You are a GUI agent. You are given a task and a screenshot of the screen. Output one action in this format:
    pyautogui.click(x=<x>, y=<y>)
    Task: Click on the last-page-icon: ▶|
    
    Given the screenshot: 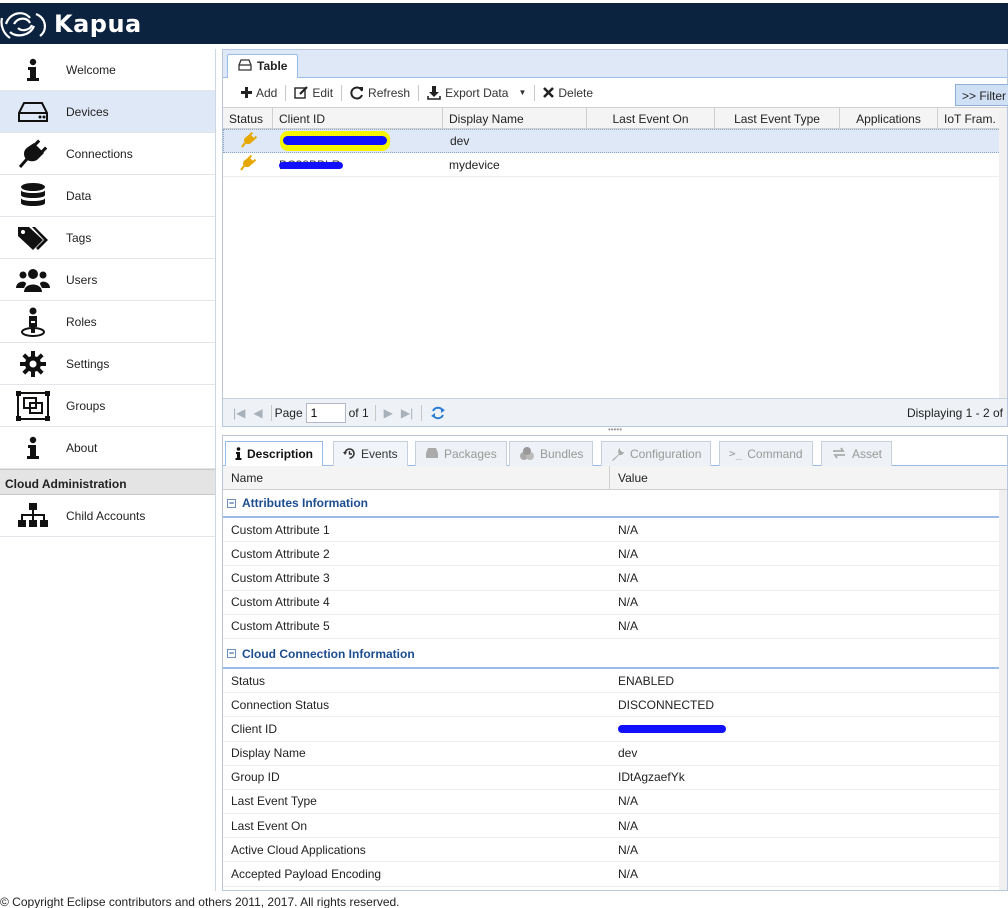 What is the action you would take?
    pyautogui.click(x=407, y=413)
    